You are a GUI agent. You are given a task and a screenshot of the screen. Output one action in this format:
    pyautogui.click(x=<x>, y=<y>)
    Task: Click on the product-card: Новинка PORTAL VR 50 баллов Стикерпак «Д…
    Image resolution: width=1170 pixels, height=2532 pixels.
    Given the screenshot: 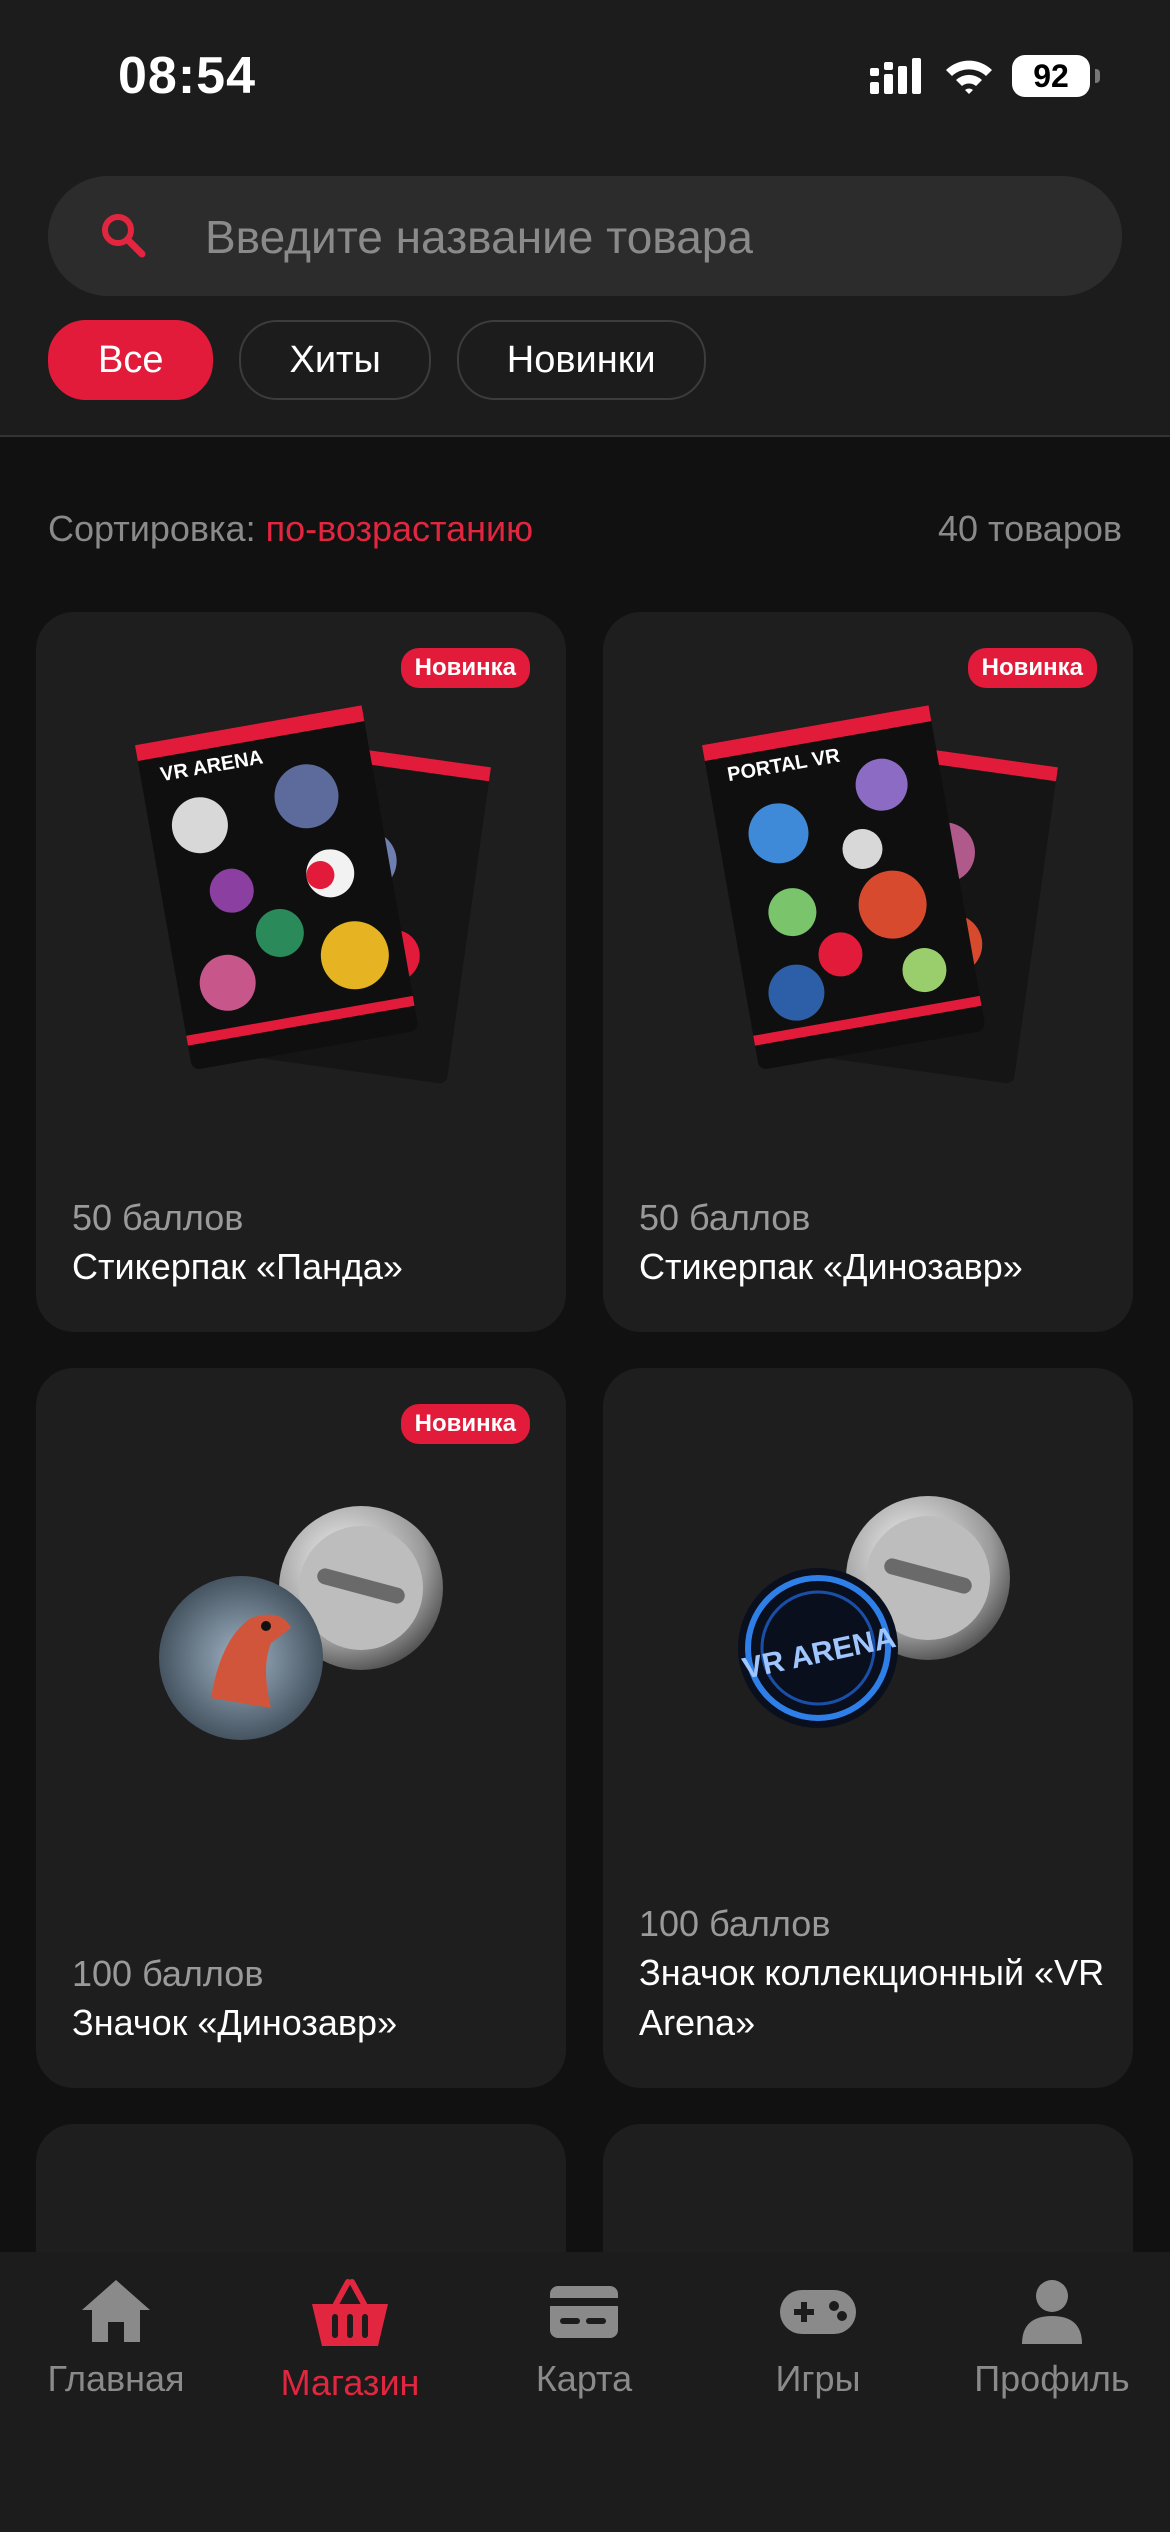 What is the action you would take?
    pyautogui.click(x=868, y=972)
    